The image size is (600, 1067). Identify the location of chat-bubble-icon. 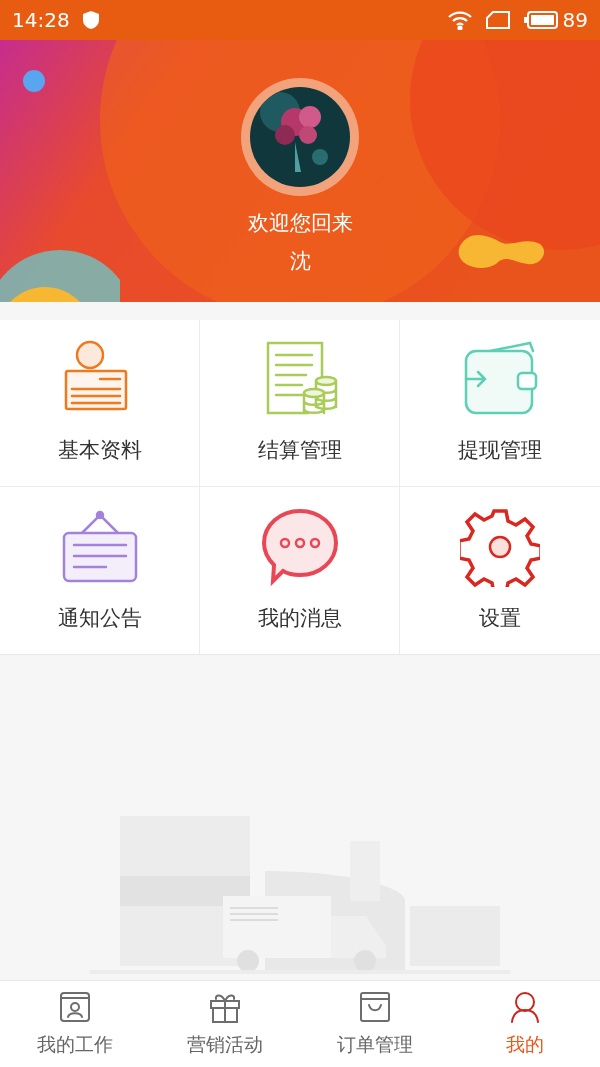
(299, 546).